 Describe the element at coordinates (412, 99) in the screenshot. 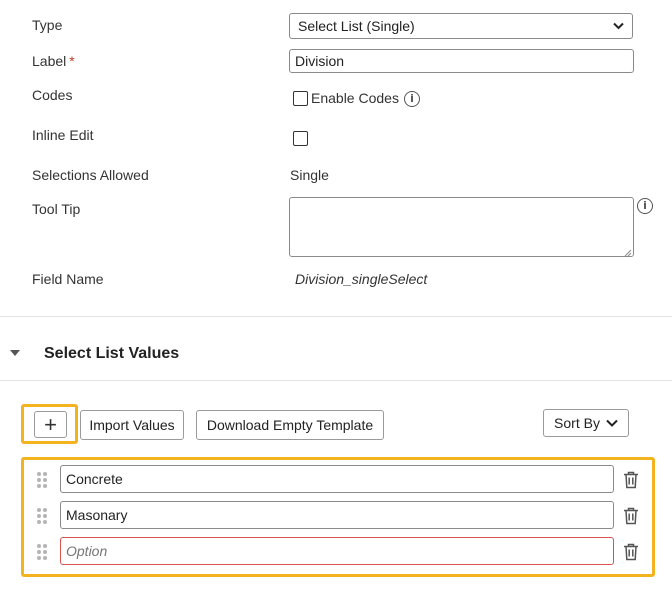

I see `info-icon: i` at that location.